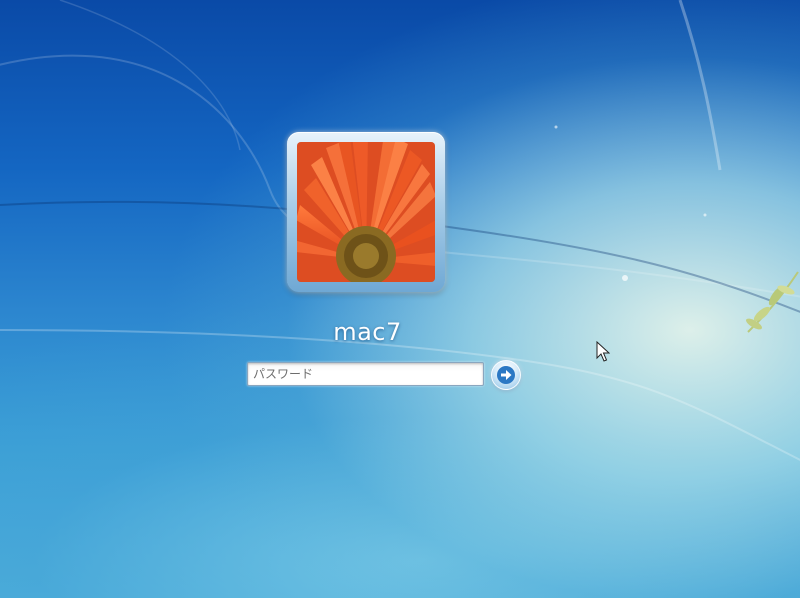  What do you see at coordinates (603, 351) in the screenshot?
I see `mouse-pointer-icon` at bounding box center [603, 351].